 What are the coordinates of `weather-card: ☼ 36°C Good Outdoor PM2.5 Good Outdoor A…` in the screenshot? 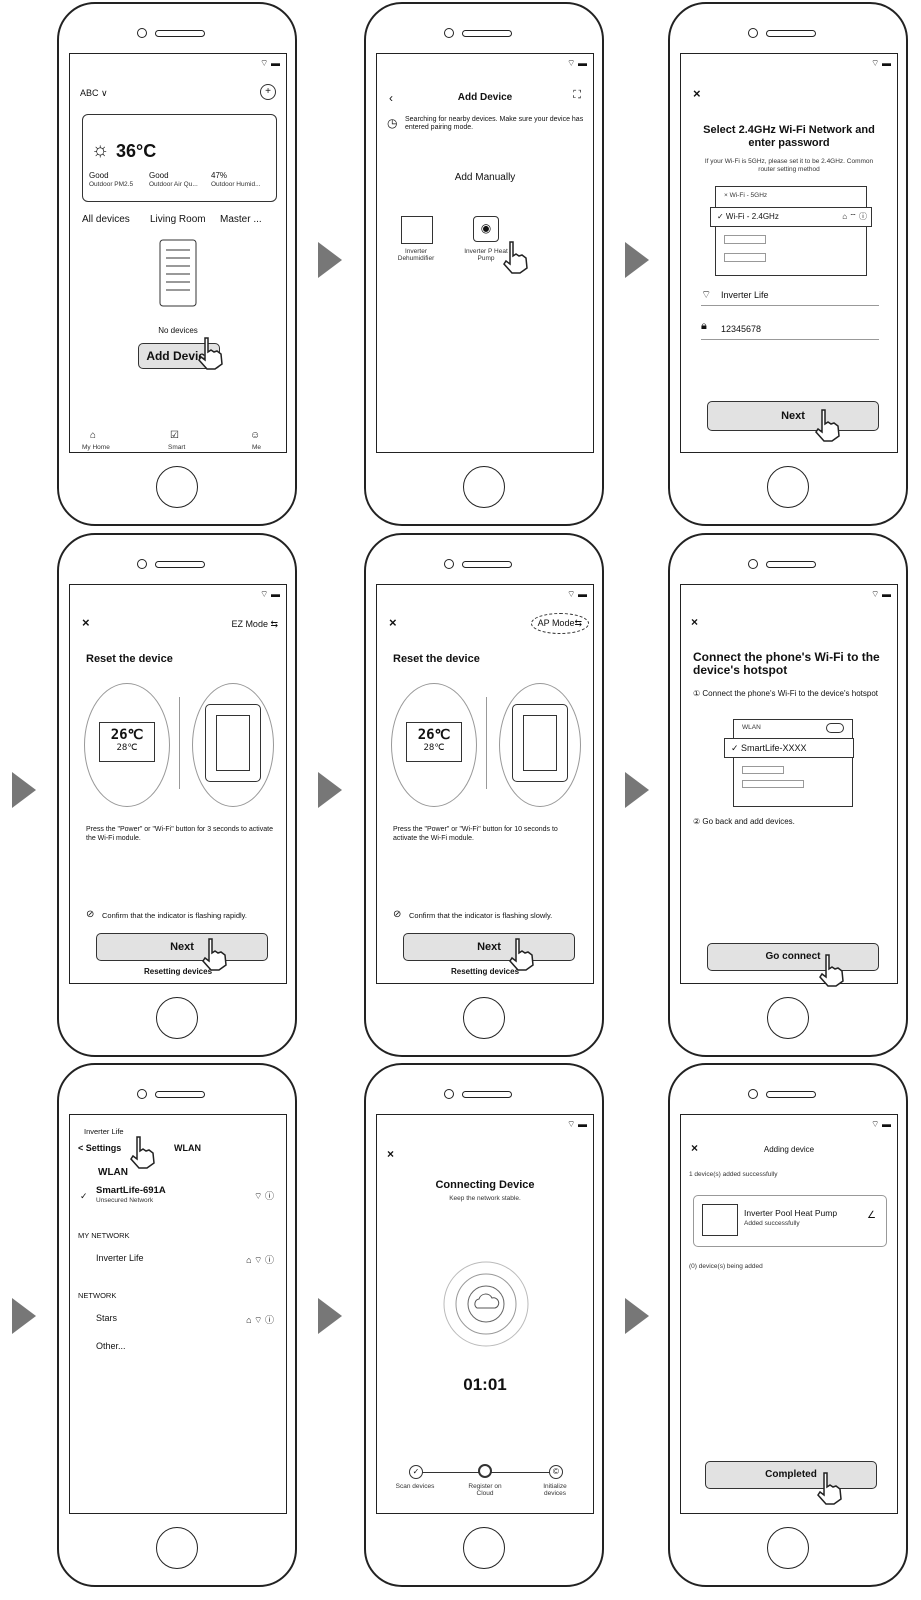 It's located at (179, 158).